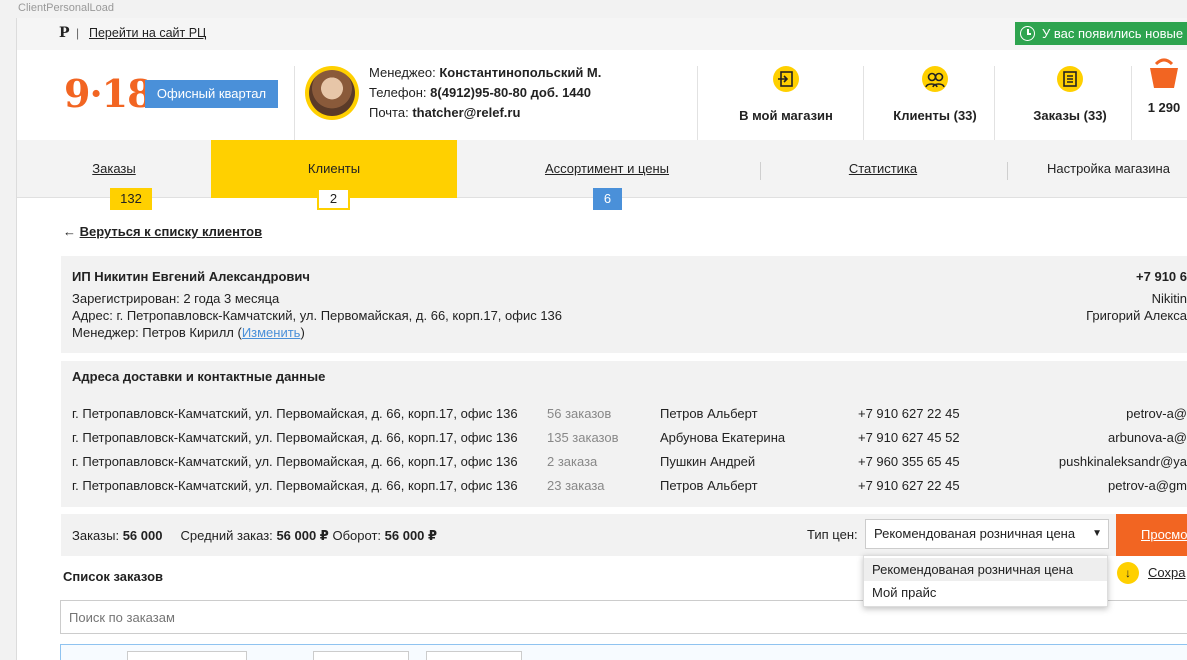  I want to click on client-contact: Григорий Алекса, so click(1136, 315).